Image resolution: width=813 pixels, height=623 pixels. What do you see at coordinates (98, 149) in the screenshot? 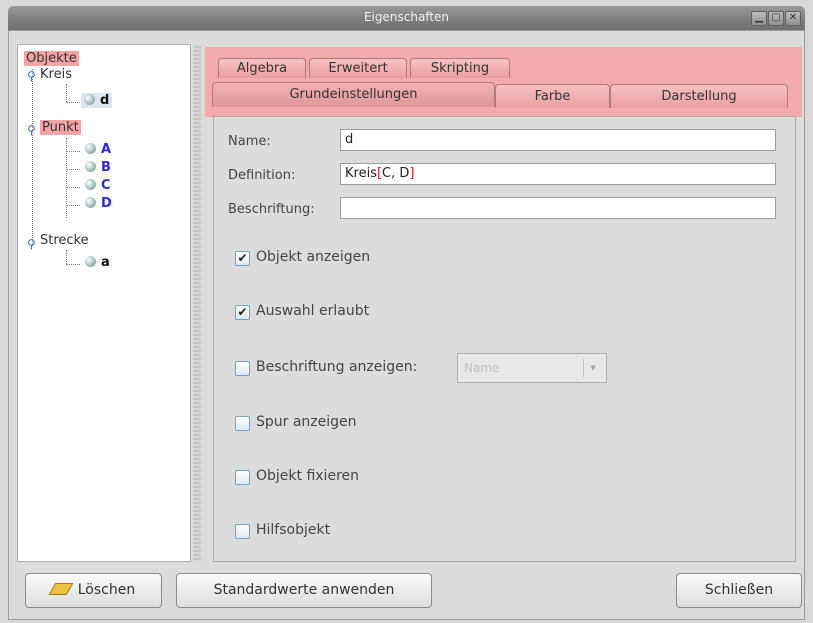
I see `tree-item-a-point: A` at bounding box center [98, 149].